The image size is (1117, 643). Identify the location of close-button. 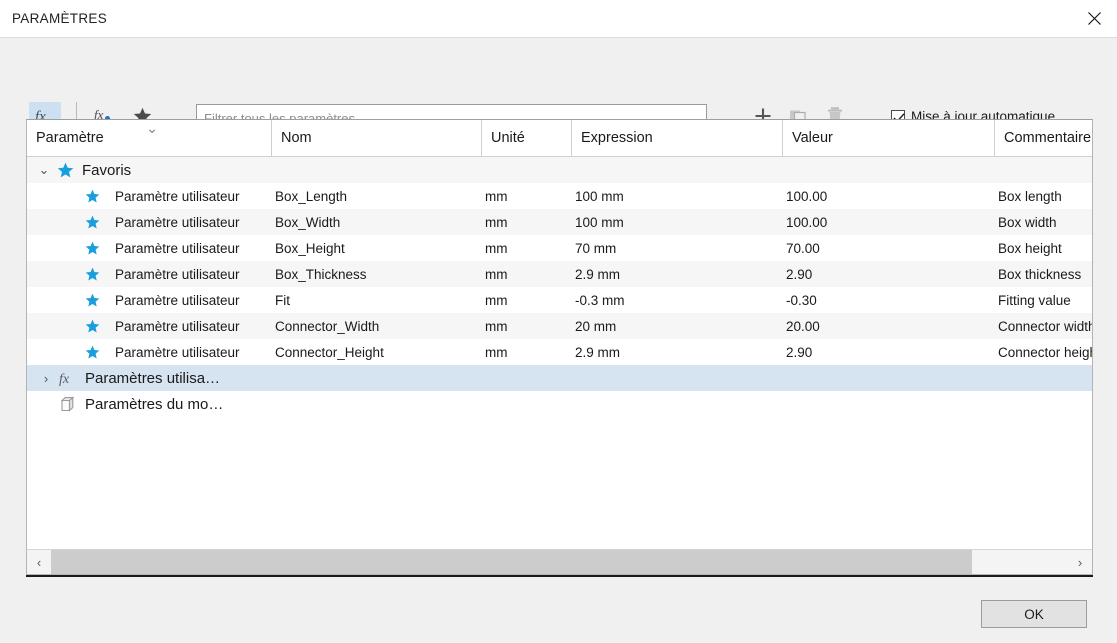
(1094, 18).